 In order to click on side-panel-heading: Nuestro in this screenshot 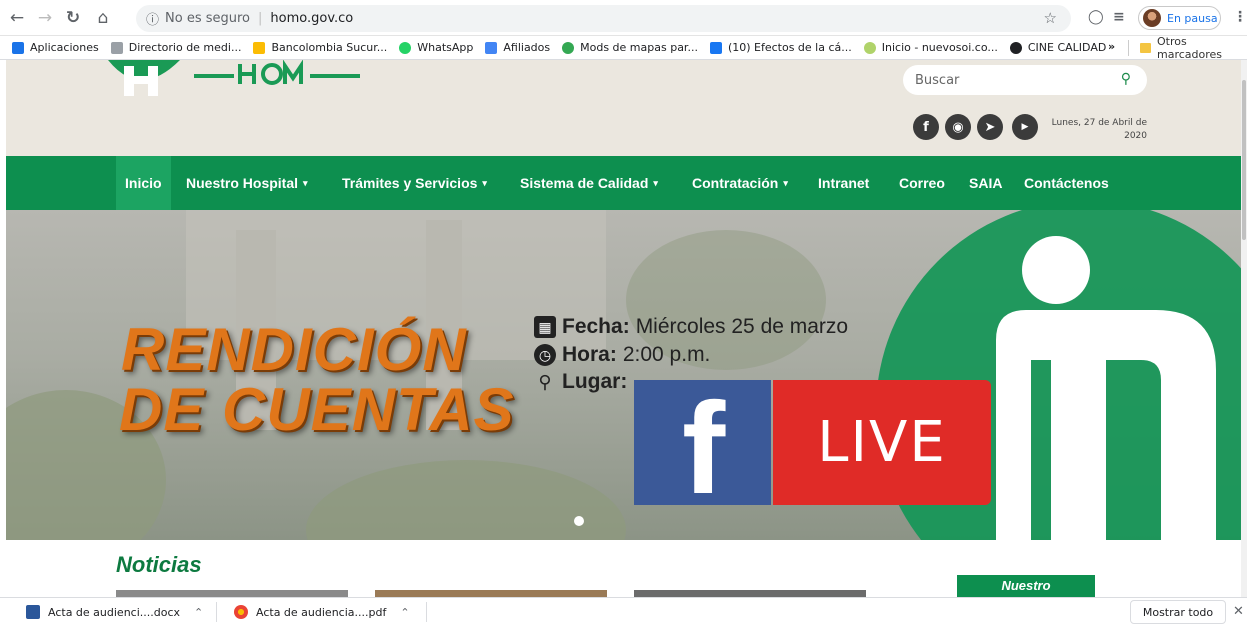, I will do `click(1026, 586)`.